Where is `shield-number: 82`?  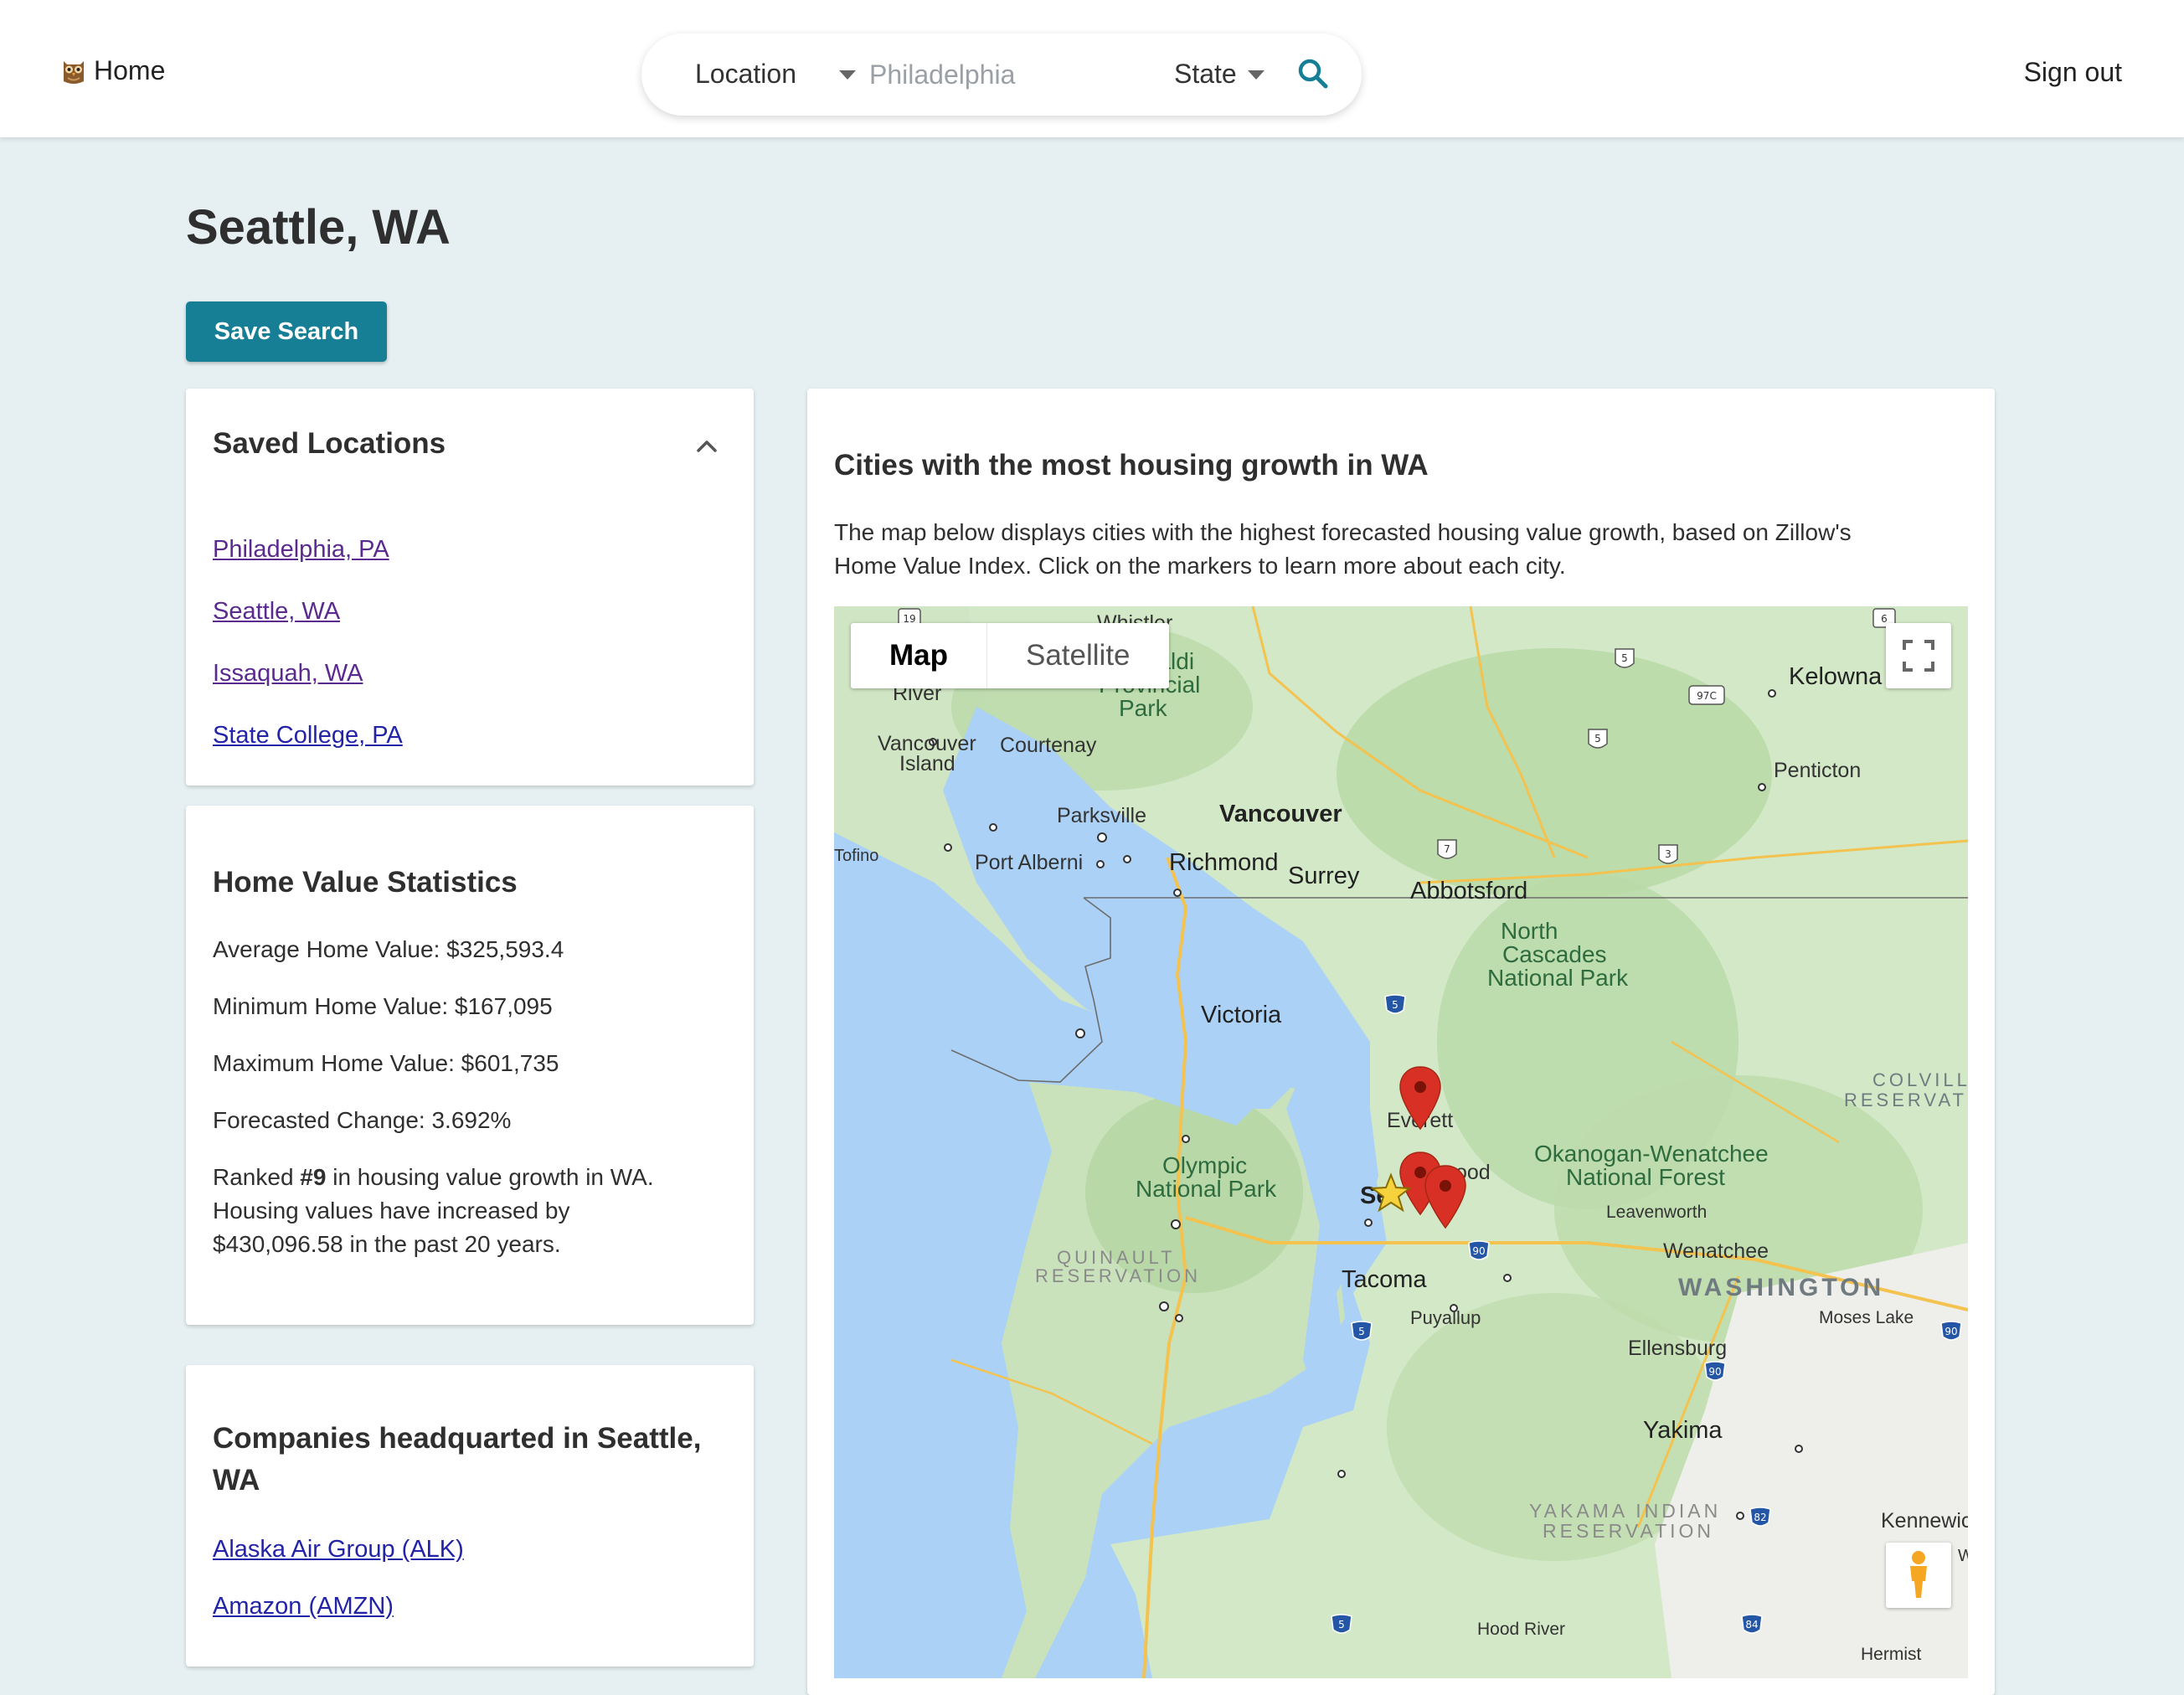 shield-number: 82 is located at coordinates (1760, 1518).